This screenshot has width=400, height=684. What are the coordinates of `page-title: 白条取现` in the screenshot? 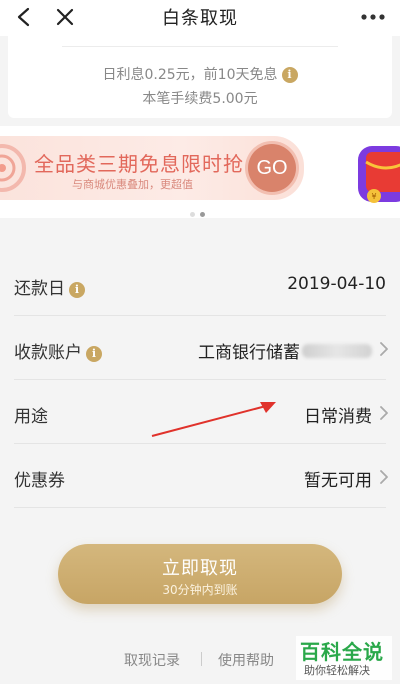 It's located at (200, 18).